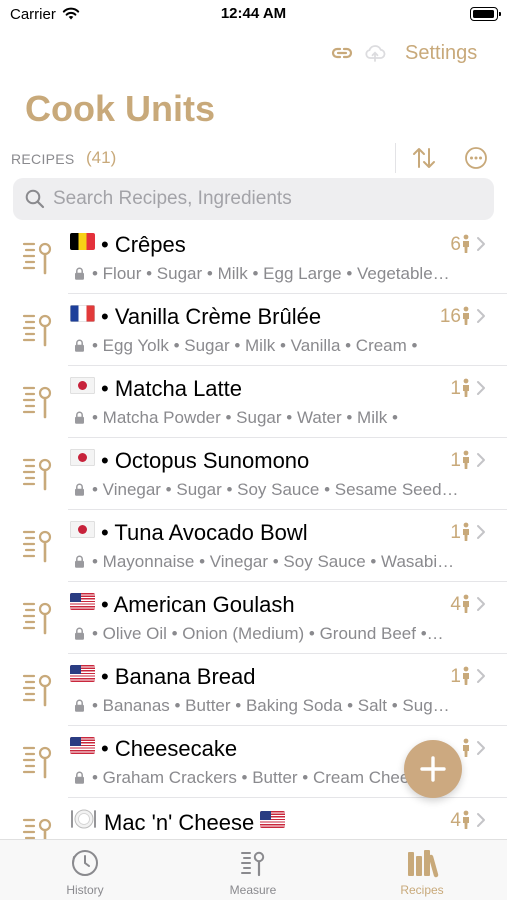 This screenshot has height=900, width=507. I want to click on status-bar: Carrier 12:44 AM, so click(253, 15).